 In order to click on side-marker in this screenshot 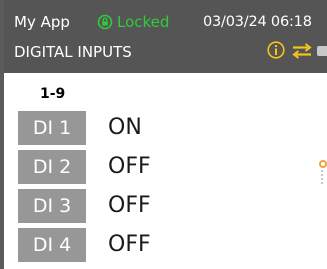, I will do `click(323, 164)`.